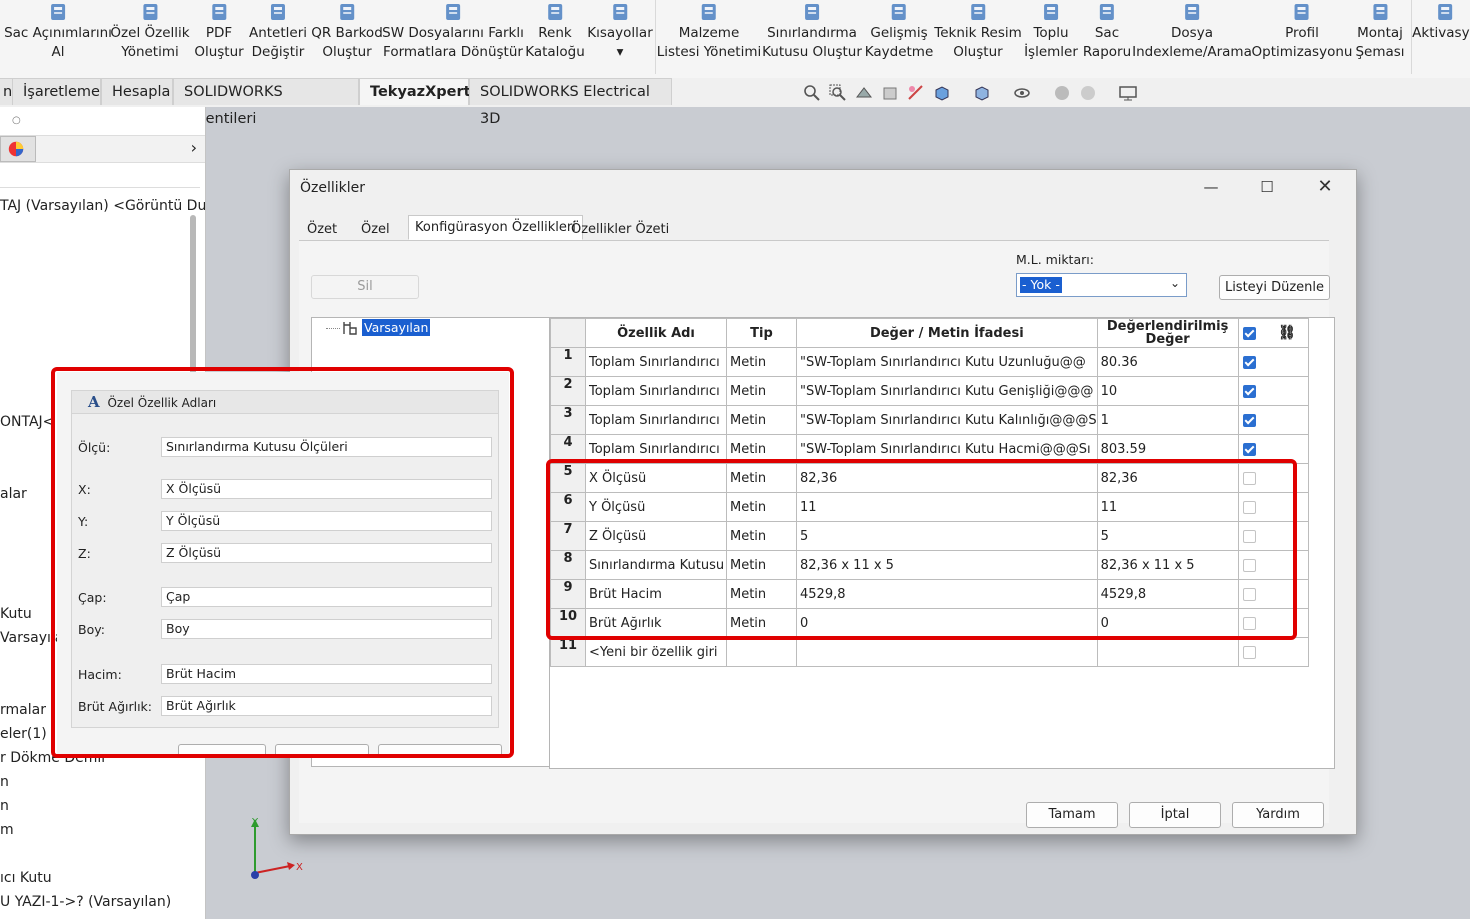 This screenshot has width=1470, height=919. What do you see at coordinates (1022, 95) in the screenshot?
I see `hide-show-items-icon` at bounding box center [1022, 95].